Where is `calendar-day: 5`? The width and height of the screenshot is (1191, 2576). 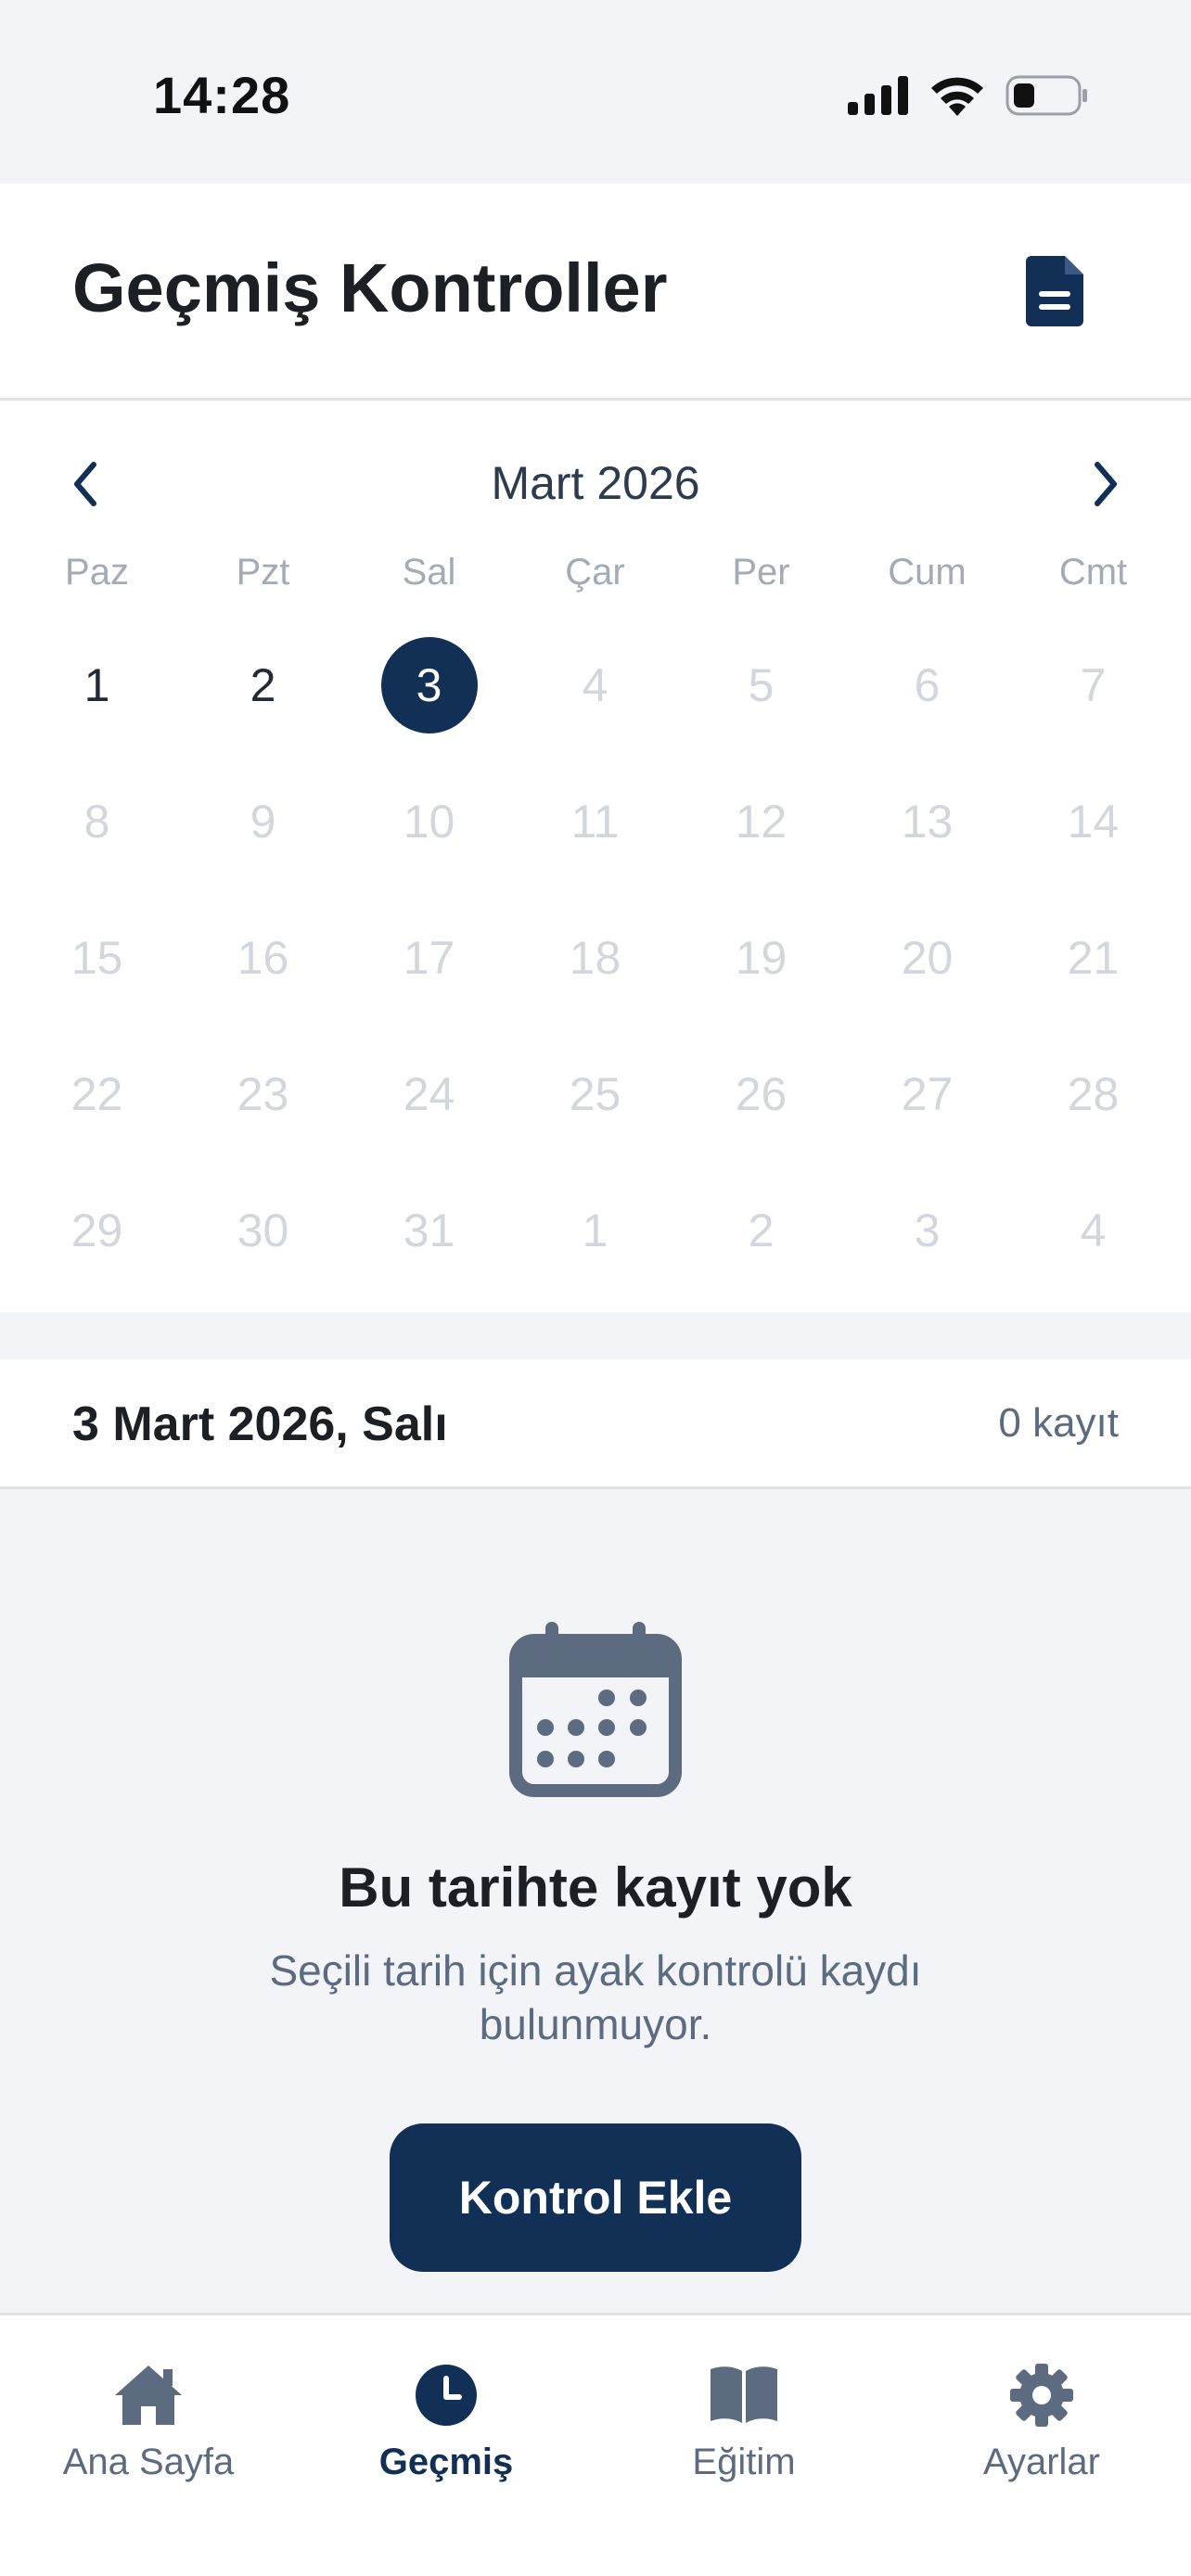
calendar-day: 5 is located at coordinates (761, 705).